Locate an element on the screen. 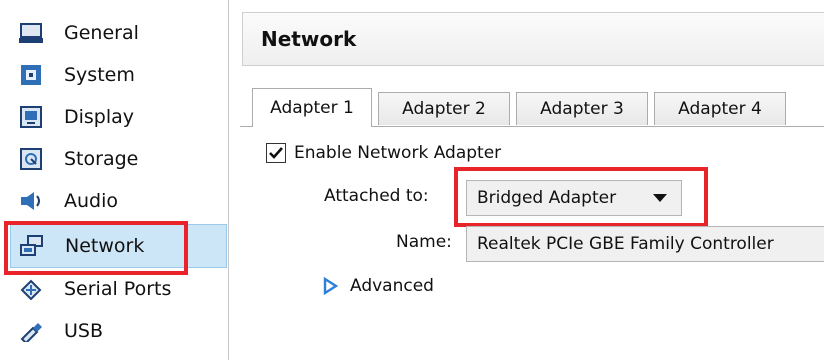  tab-label: Adapter 4 is located at coordinates (720, 109).